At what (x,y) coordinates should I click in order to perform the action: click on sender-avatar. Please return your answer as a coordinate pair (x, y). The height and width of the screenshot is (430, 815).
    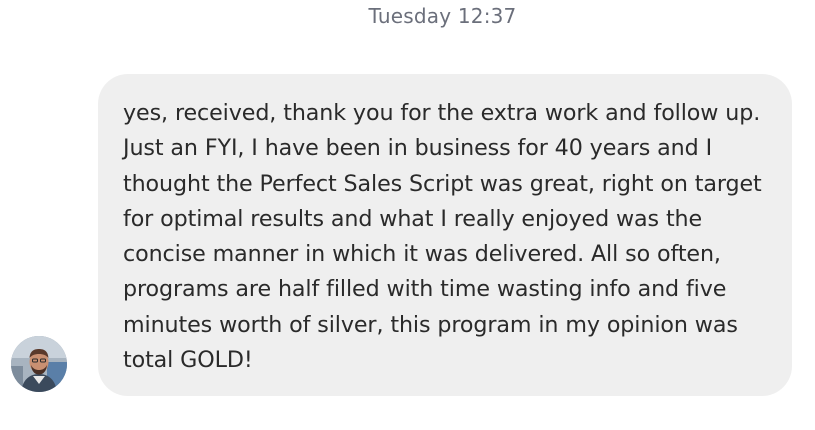
    Looking at the image, I should click on (39, 364).